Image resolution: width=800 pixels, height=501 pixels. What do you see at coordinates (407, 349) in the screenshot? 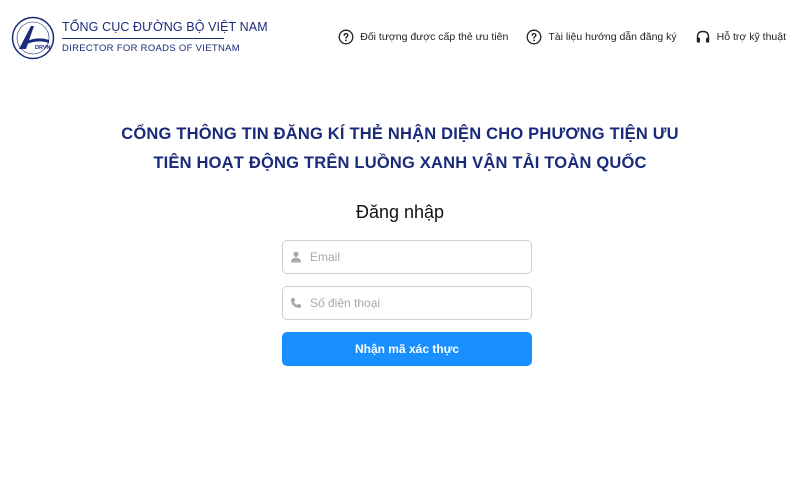
I see `get-verification-code-button: Nhận mã xác thực` at bounding box center [407, 349].